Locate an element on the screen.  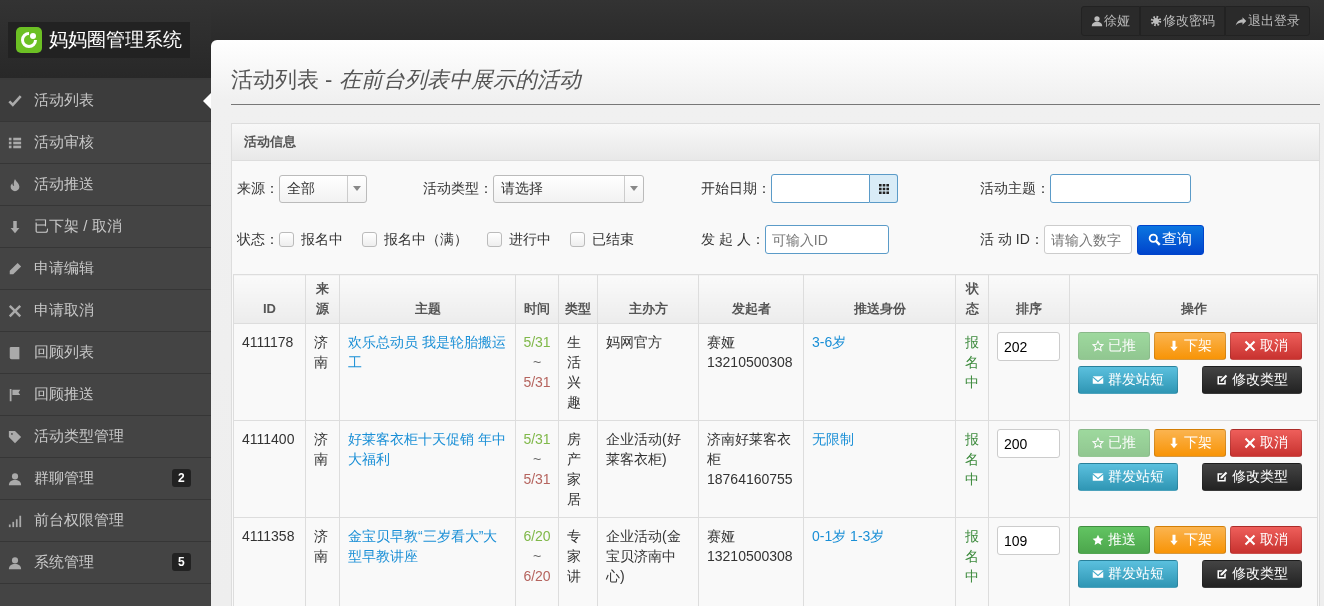
order-field: 109 is located at coordinates (1028, 540).